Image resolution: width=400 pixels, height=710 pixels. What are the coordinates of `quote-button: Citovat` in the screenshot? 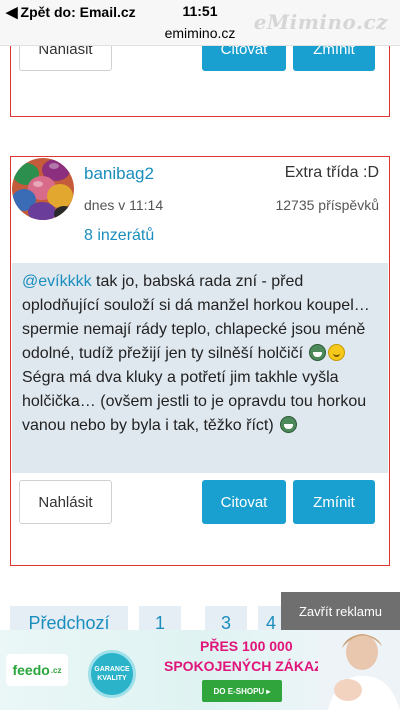 It's located at (244, 502).